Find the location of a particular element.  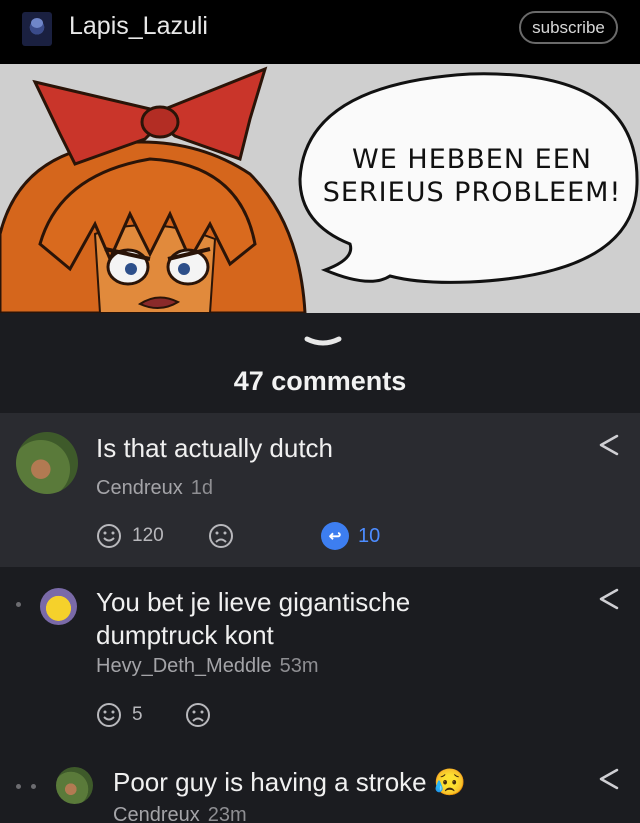

comment-count: 47 comments is located at coordinates (320, 381).